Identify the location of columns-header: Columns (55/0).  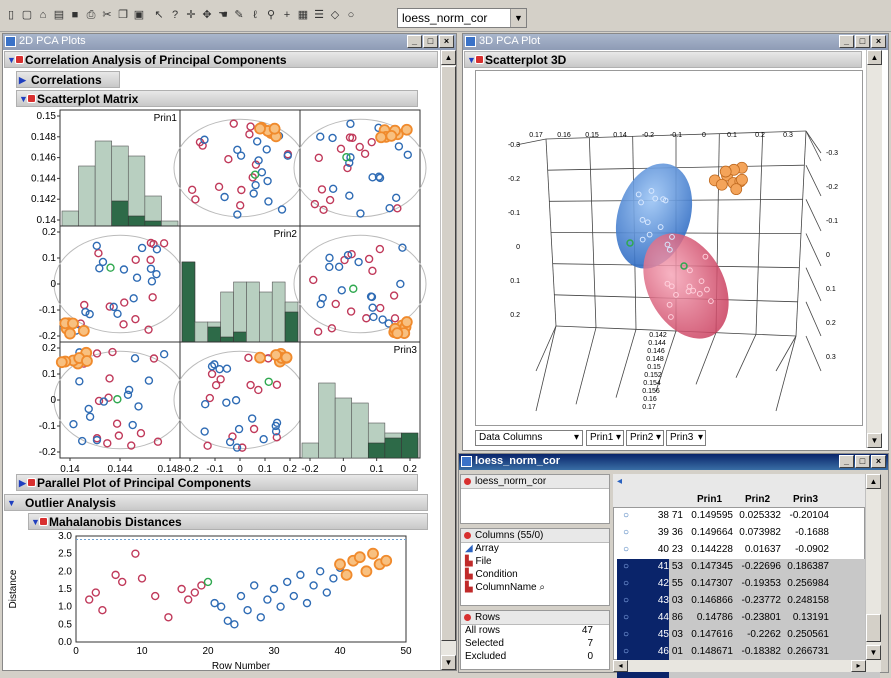
(535, 536).